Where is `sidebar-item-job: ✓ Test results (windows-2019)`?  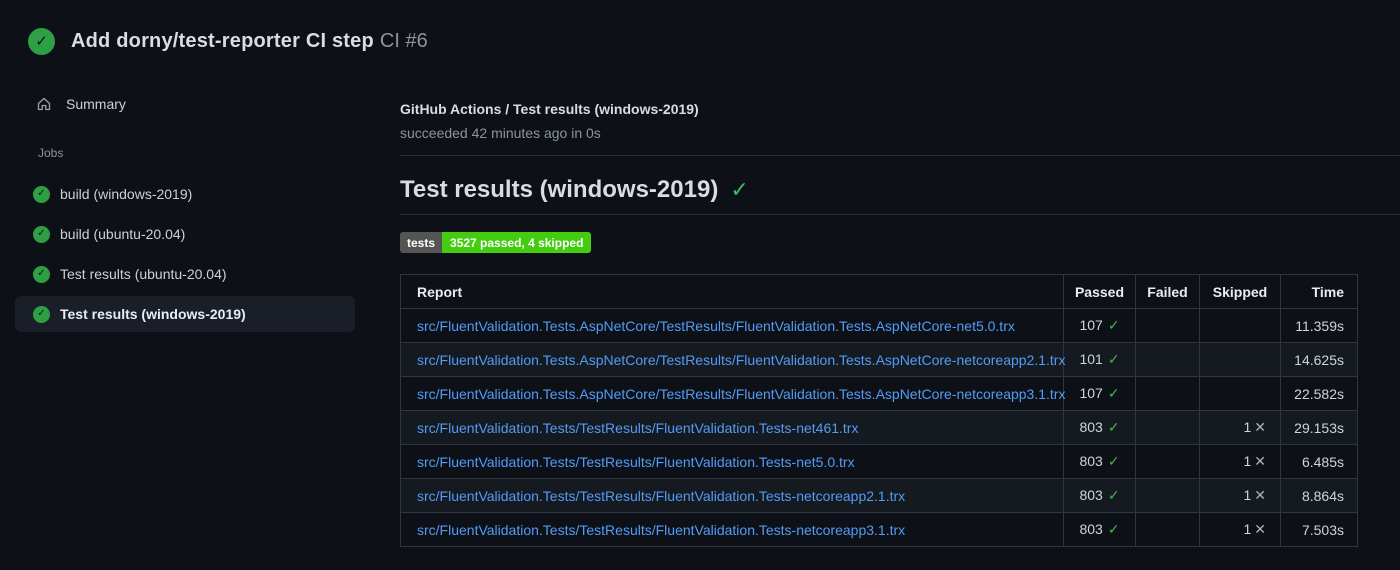 sidebar-item-job: ✓ Test results (windows-2019) is located at coordinates (185, 314).